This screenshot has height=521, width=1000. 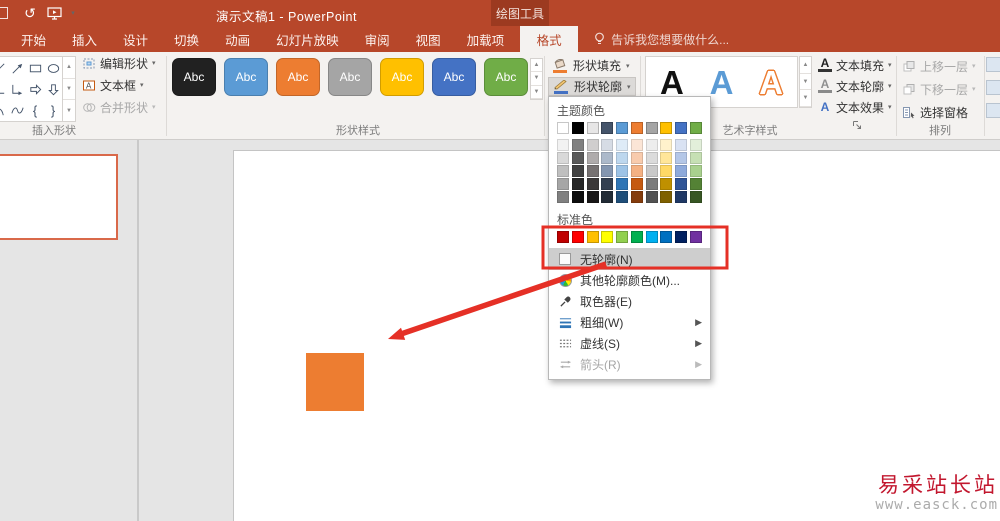 I want to click on menu-item-dashes: 虚线(S) ▶, so click(x=629, y=343).